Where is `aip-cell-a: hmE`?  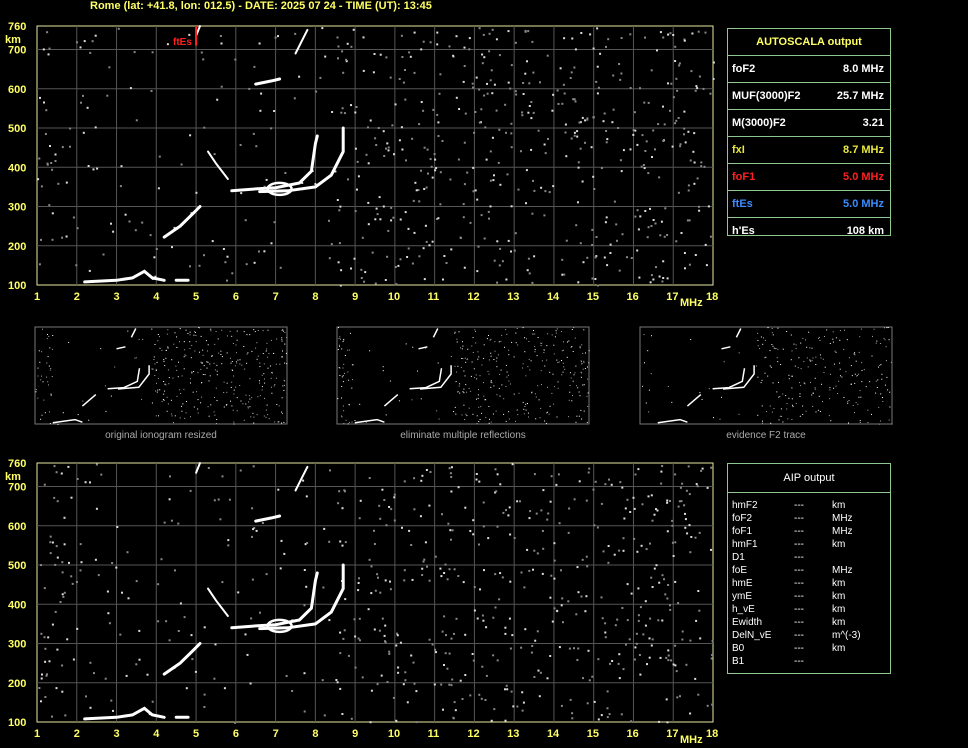 aip-cell-a: hmE is located at coordinates (742, 583).